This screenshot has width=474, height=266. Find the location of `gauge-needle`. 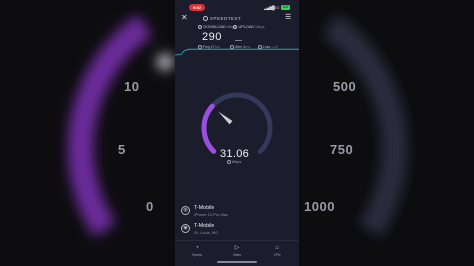

gauge-needle is located at coordinates (225, 118).